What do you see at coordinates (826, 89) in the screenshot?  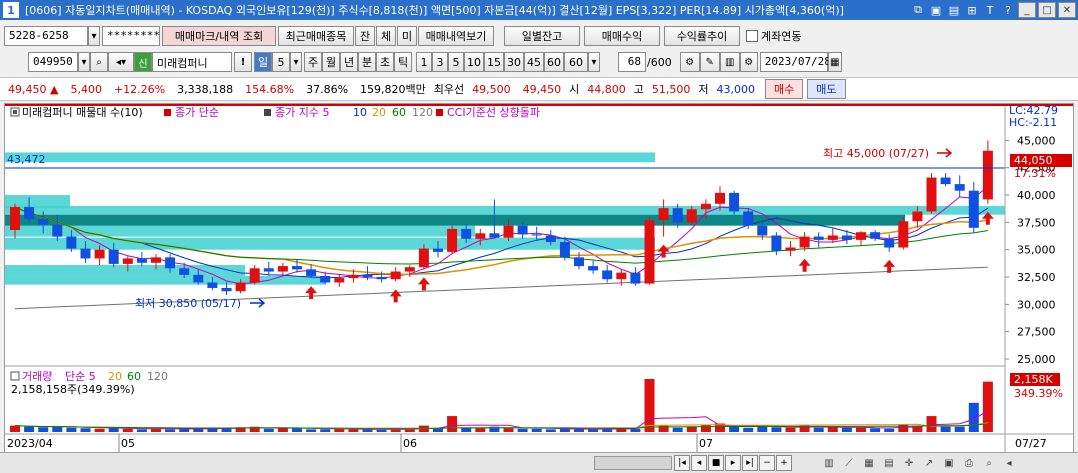 I see `sell-button: 매도` at bounding box center [826, 89].